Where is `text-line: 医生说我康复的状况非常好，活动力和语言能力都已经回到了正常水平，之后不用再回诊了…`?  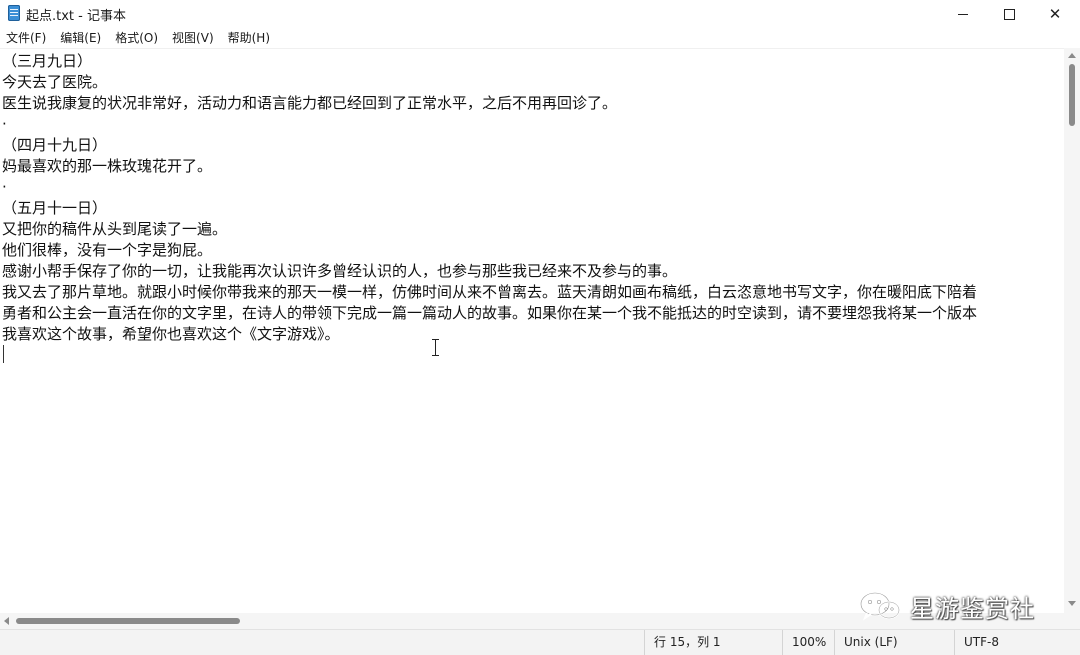
text-line: 医生说我康复的状况非常好，活动力和语言能力都已经回到了正常水平，之后不用再回诊了… is located at coordinates (310, 103).